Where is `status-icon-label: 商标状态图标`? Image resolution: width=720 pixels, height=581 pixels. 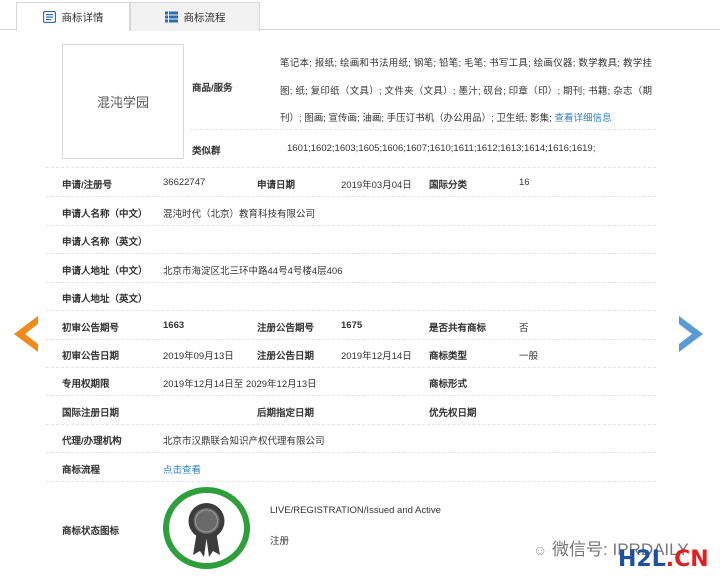 status-icon-label: 商标状态图标 is located at coordinates (91, 531).